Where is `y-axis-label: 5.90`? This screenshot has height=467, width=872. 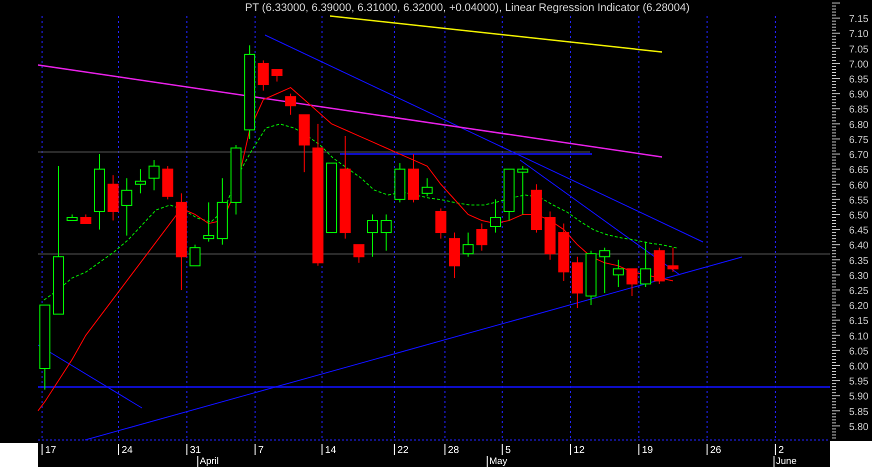
y-axis-label: 5.90 is located at coordinates (858, 397).